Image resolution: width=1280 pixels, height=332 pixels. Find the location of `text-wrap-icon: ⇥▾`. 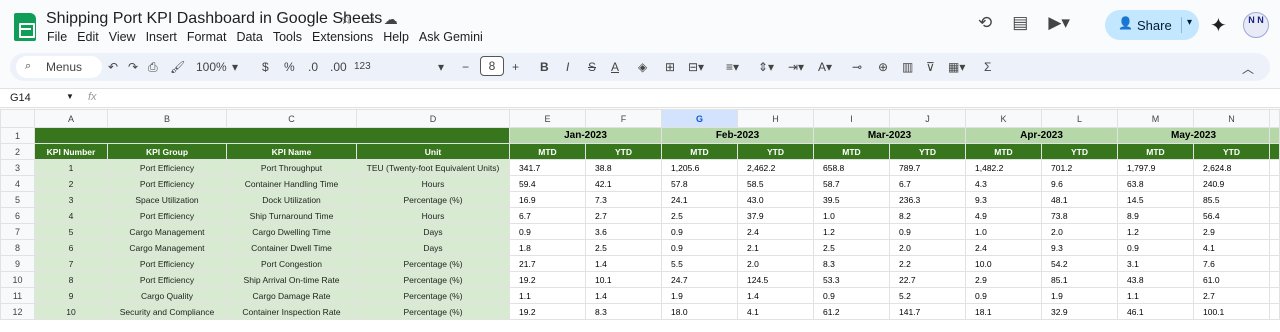

text-wrap-icon: ⇥▾ is located at coordinates (796, 67).